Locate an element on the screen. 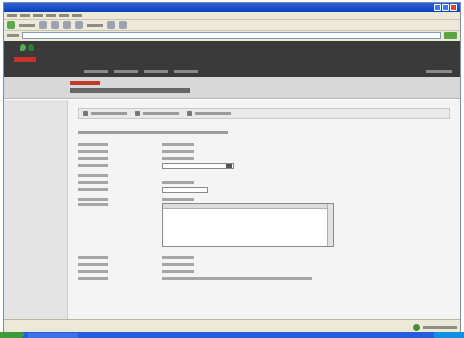 This screenshot has width=464, height=338. footer-row-4-value-text is located at coordinates (237, 278).